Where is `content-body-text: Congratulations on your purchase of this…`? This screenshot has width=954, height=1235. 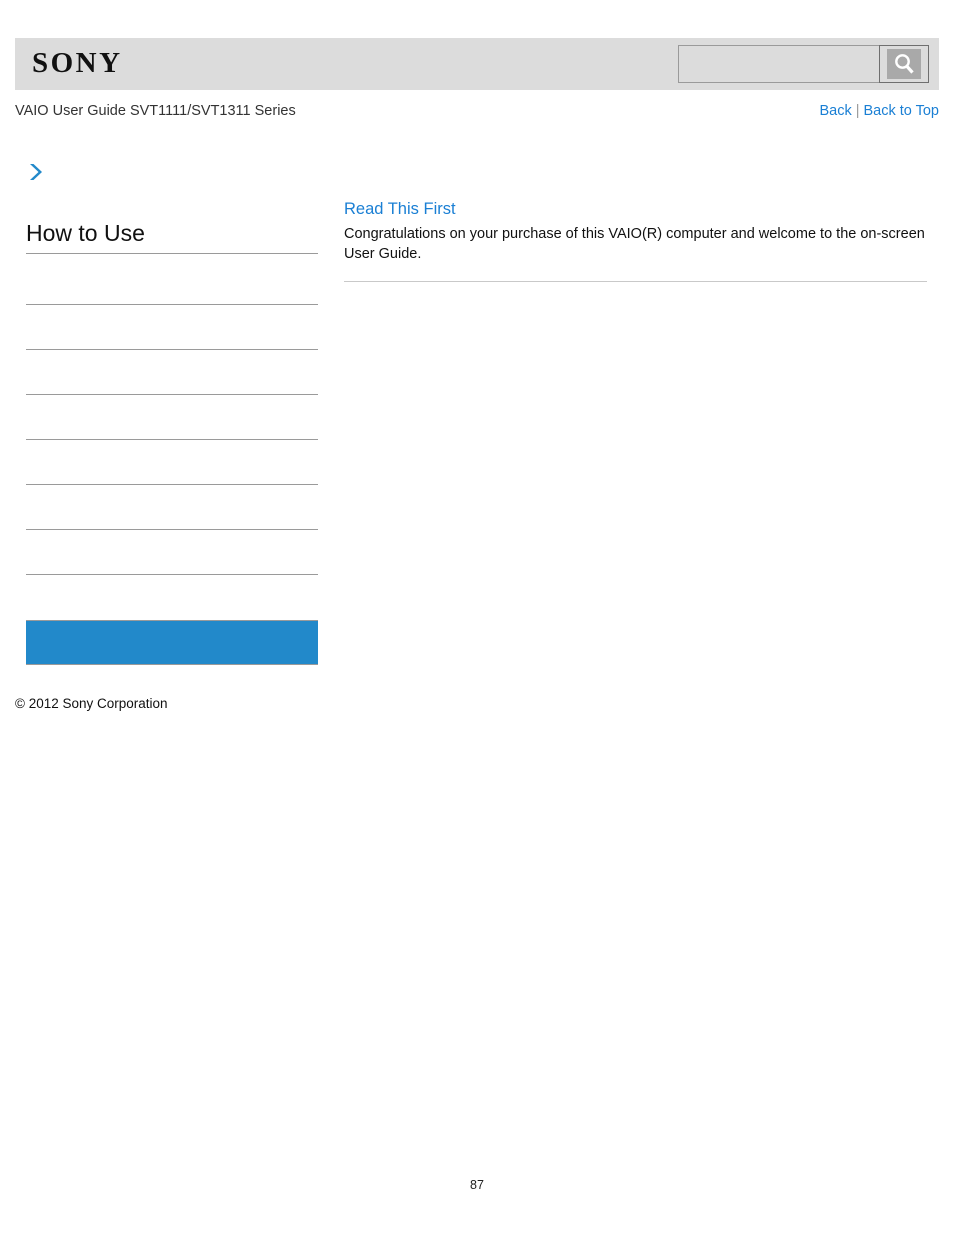 content-body-text: Congratulations on your purchase of this… is located at coordinates (634, 244).